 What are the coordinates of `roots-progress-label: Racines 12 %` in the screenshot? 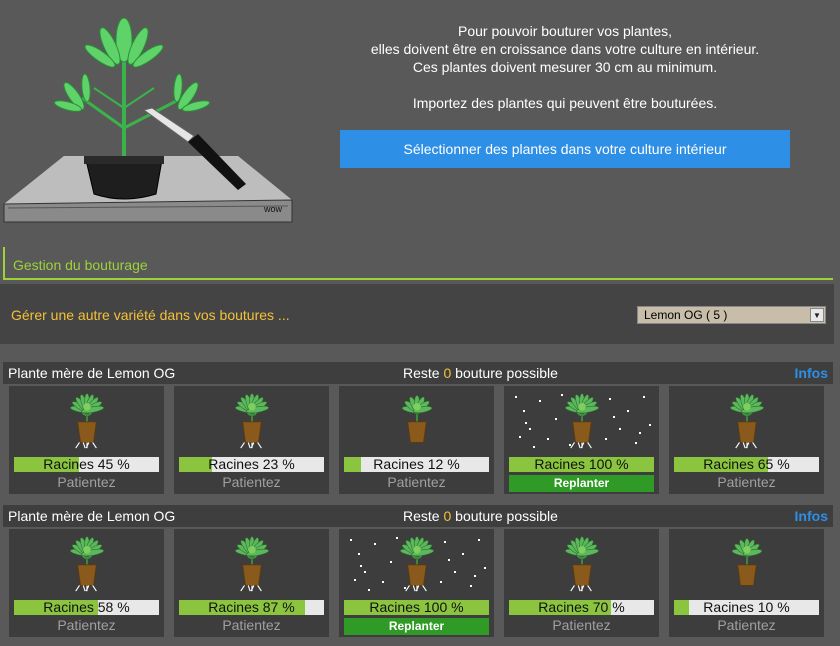 It's located at (416, 464).